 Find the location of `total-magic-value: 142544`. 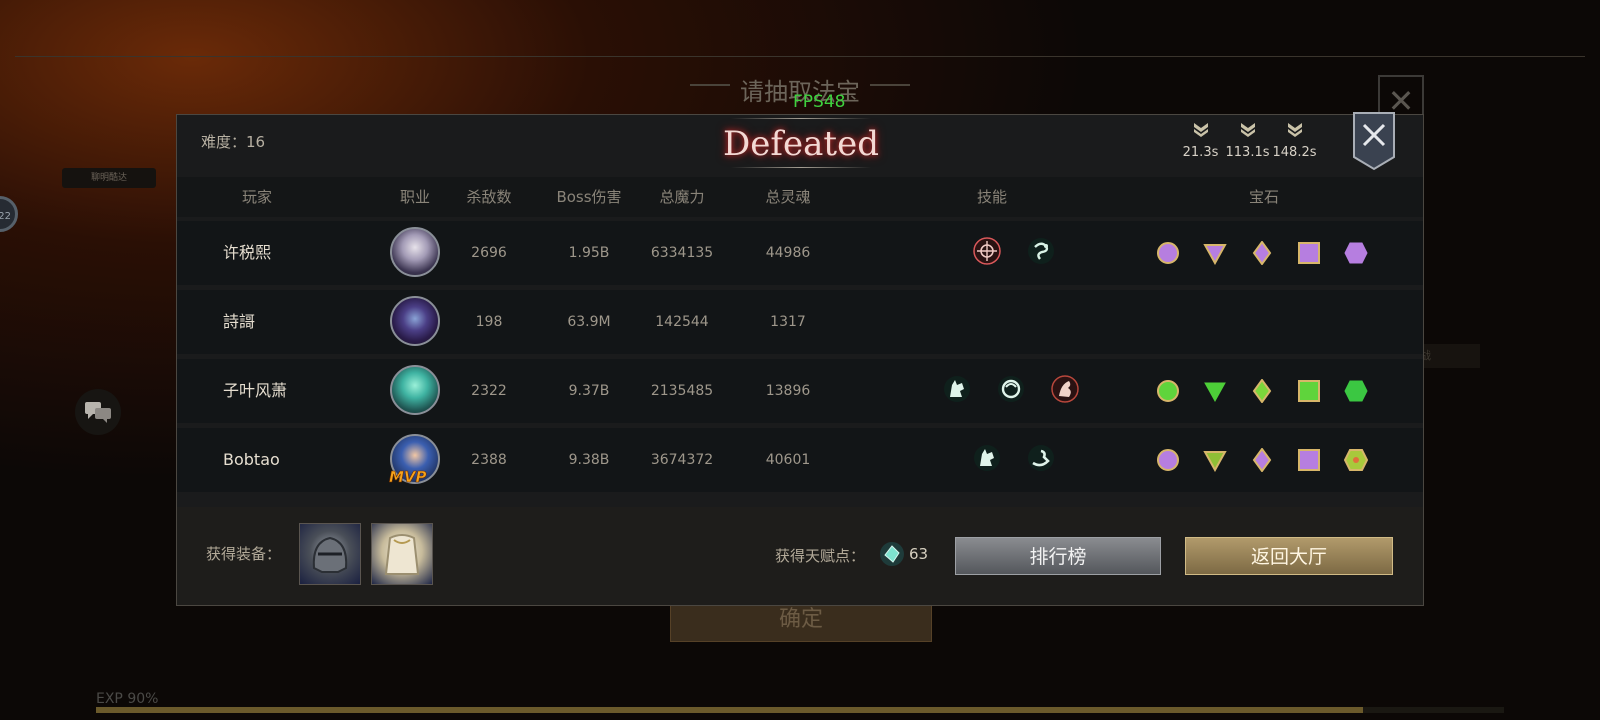

total-magic-value: 142544 is located at coordinates (682, 322).